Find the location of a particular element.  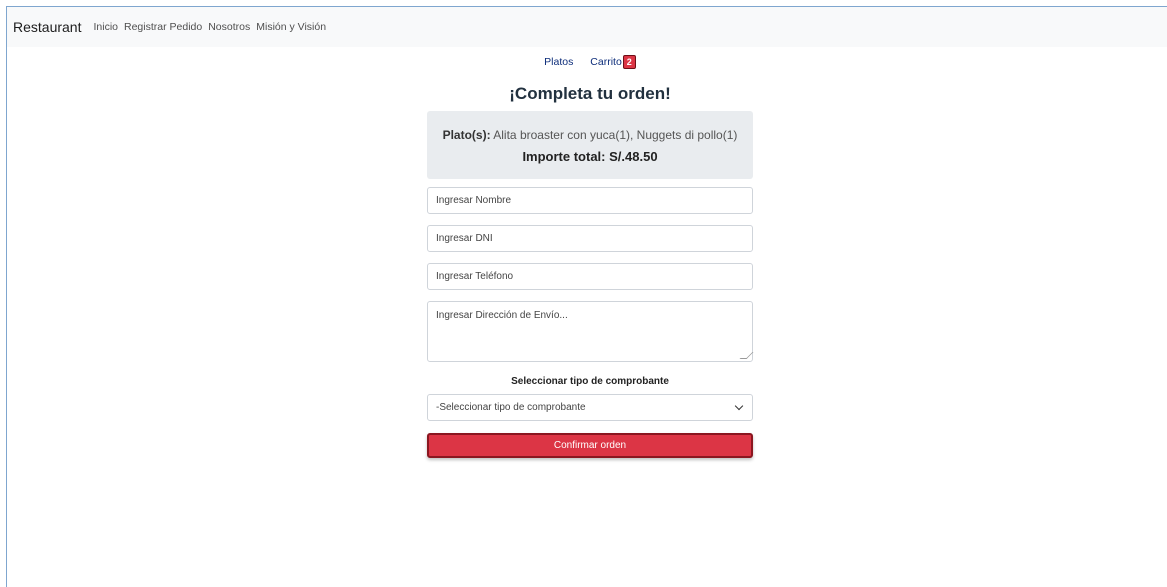

nav-link-registrar-pedido: Registrar Pedido is located at coordinates (163, 27).